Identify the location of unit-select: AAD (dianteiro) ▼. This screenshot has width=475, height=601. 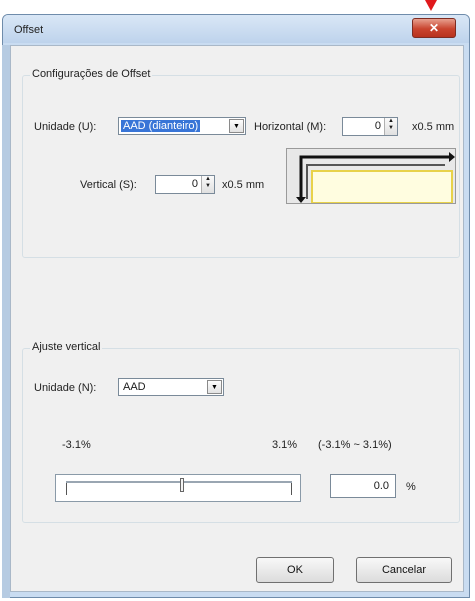
(182, 126).